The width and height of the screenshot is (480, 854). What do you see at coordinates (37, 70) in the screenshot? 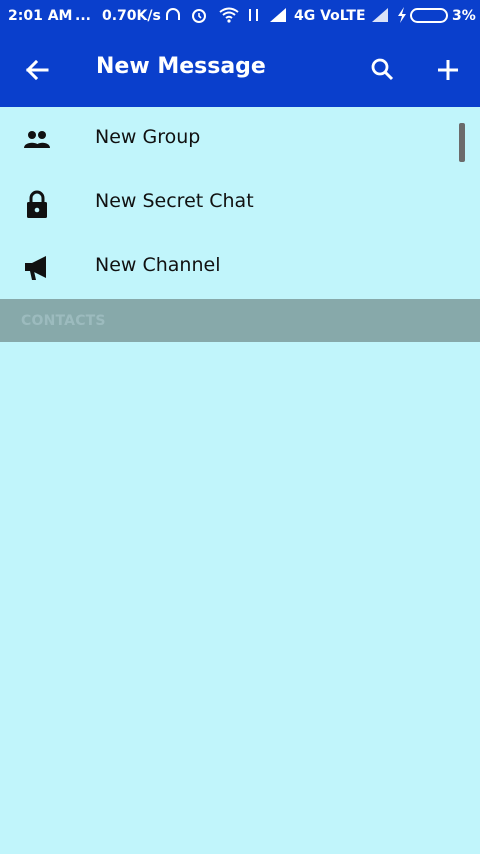
I see `arrow-left-icon` at bounding box center [37, 70].